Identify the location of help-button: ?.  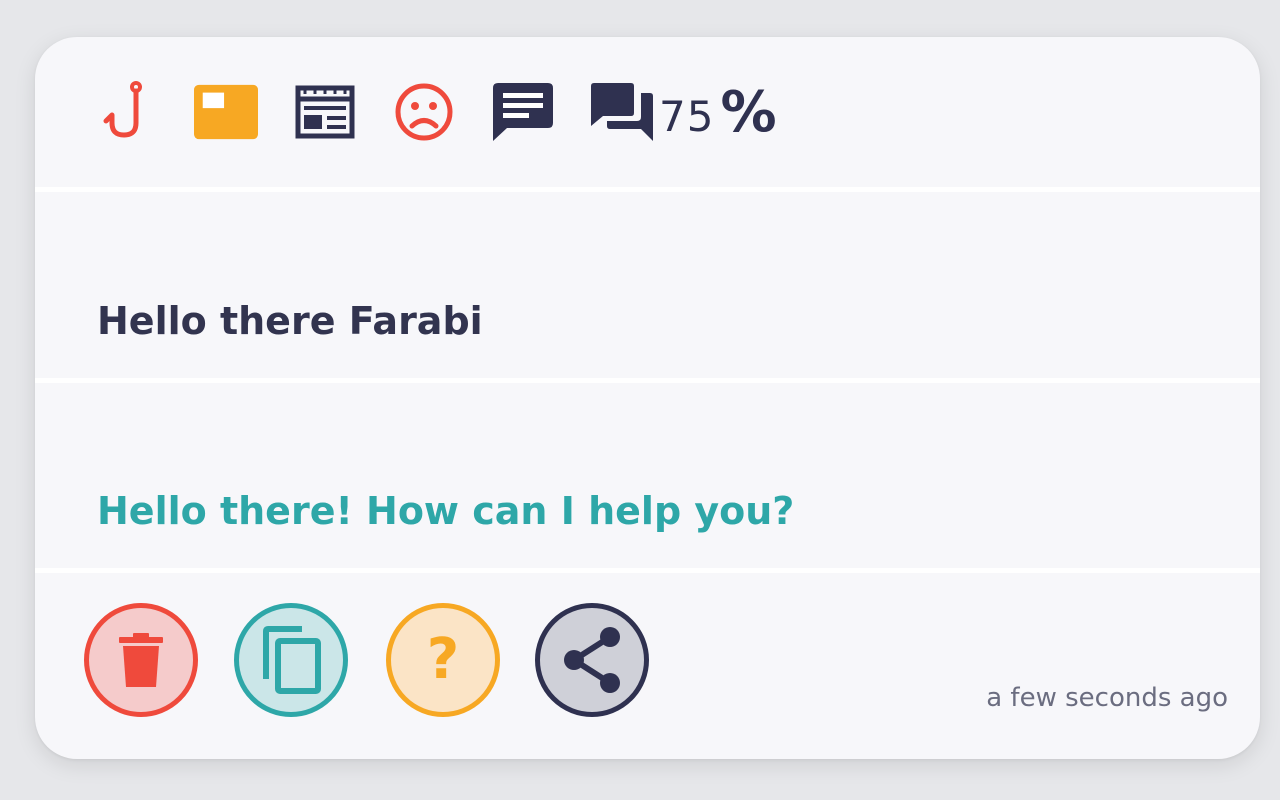
(443, 660).